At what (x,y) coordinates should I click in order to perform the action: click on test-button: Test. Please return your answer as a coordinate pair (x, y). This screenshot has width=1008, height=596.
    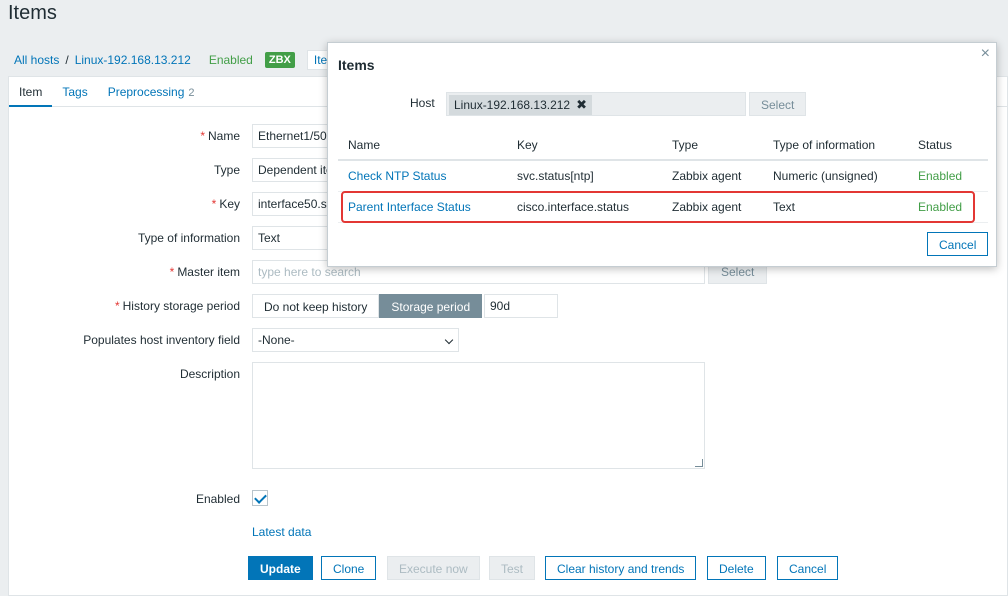
    Looking at the image, I should click on (512, 568).